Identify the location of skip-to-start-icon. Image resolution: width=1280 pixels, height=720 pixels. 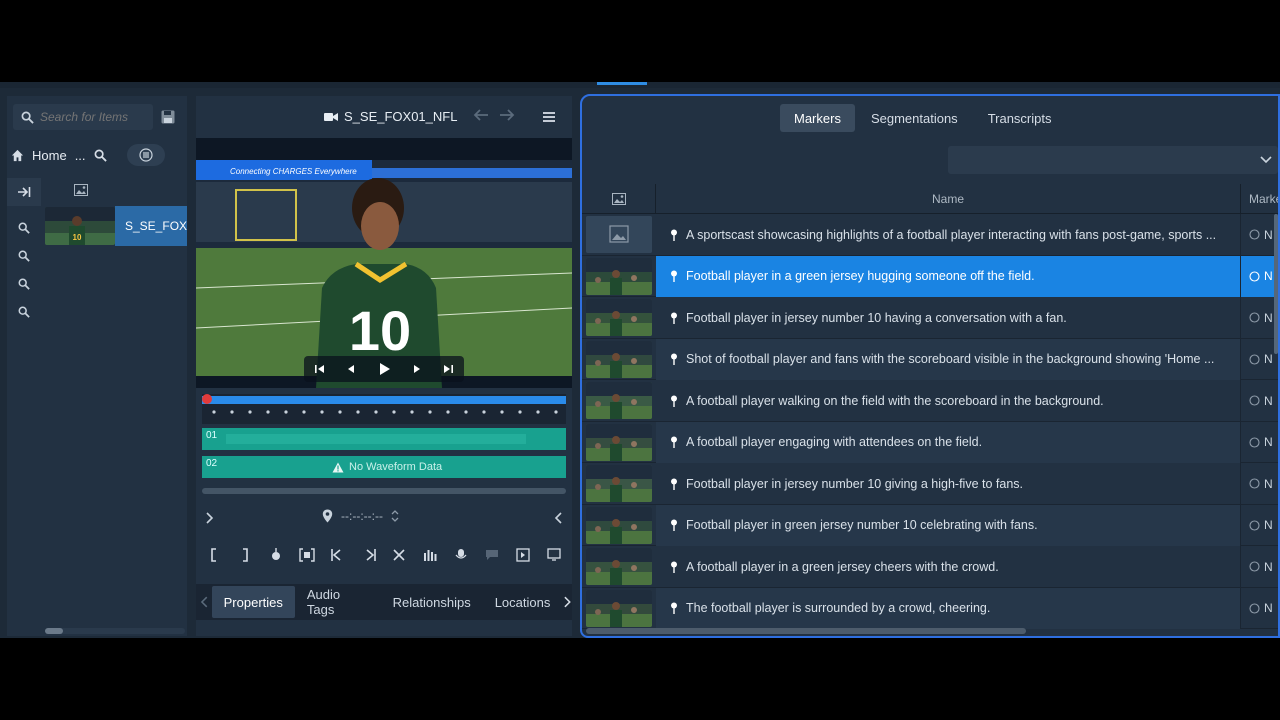
(320, 369).